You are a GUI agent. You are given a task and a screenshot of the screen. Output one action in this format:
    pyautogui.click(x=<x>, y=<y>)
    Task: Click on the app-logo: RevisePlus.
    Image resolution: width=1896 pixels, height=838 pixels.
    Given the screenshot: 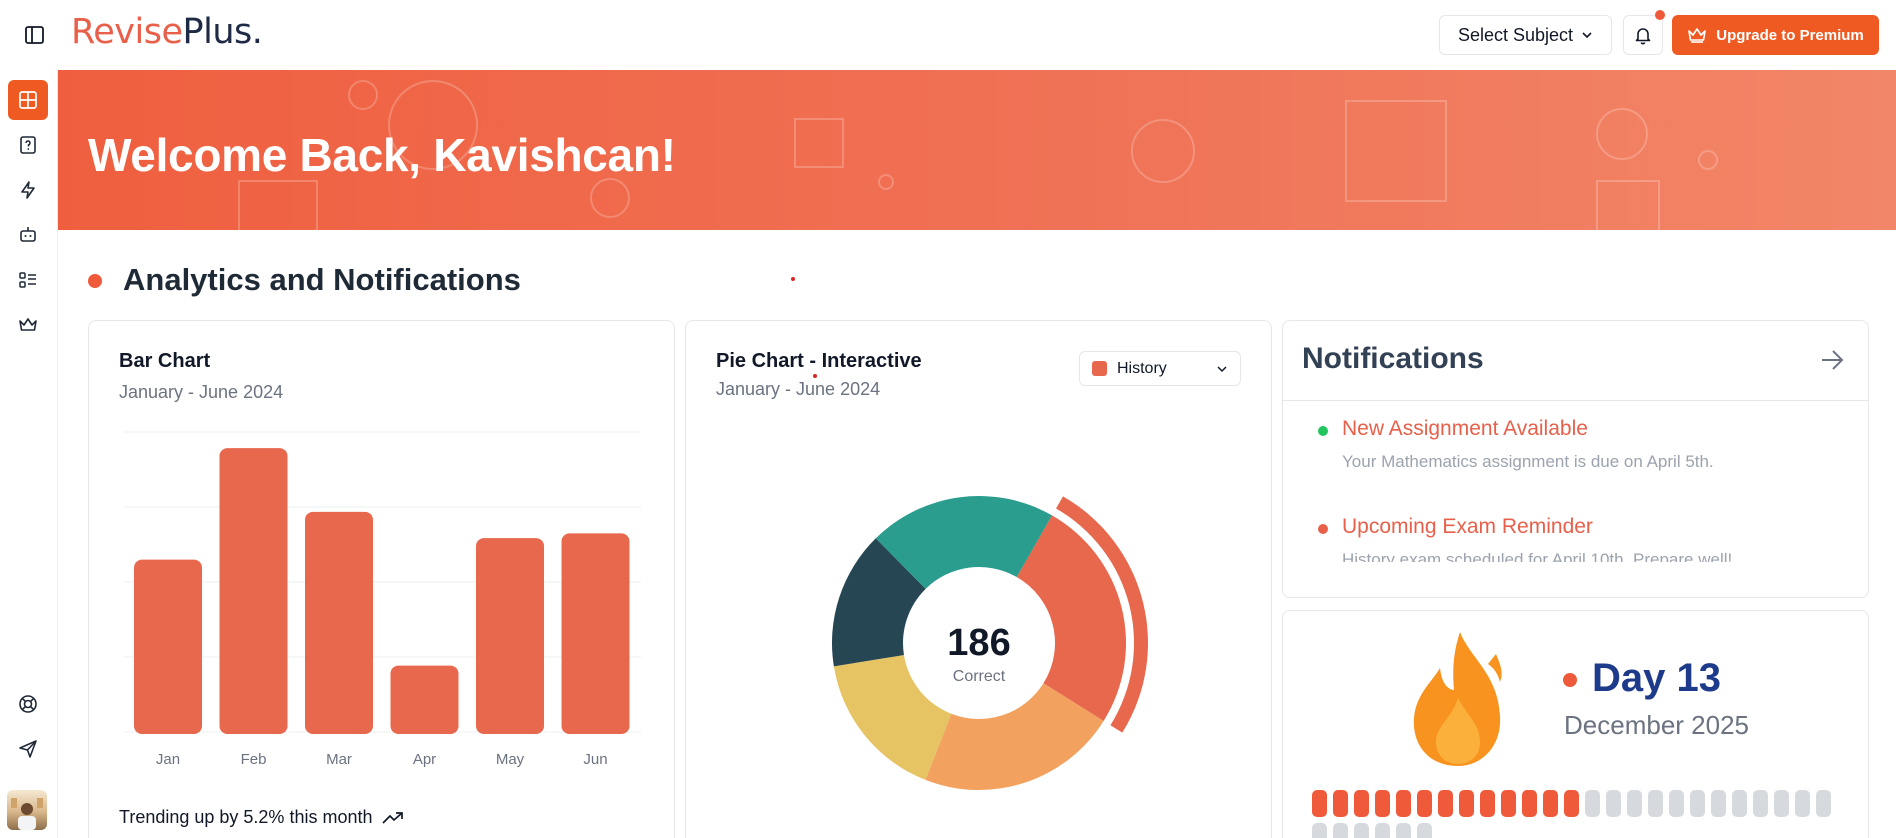 What is the action you would take?
    pyautogui.click(x=167, y=32)
    